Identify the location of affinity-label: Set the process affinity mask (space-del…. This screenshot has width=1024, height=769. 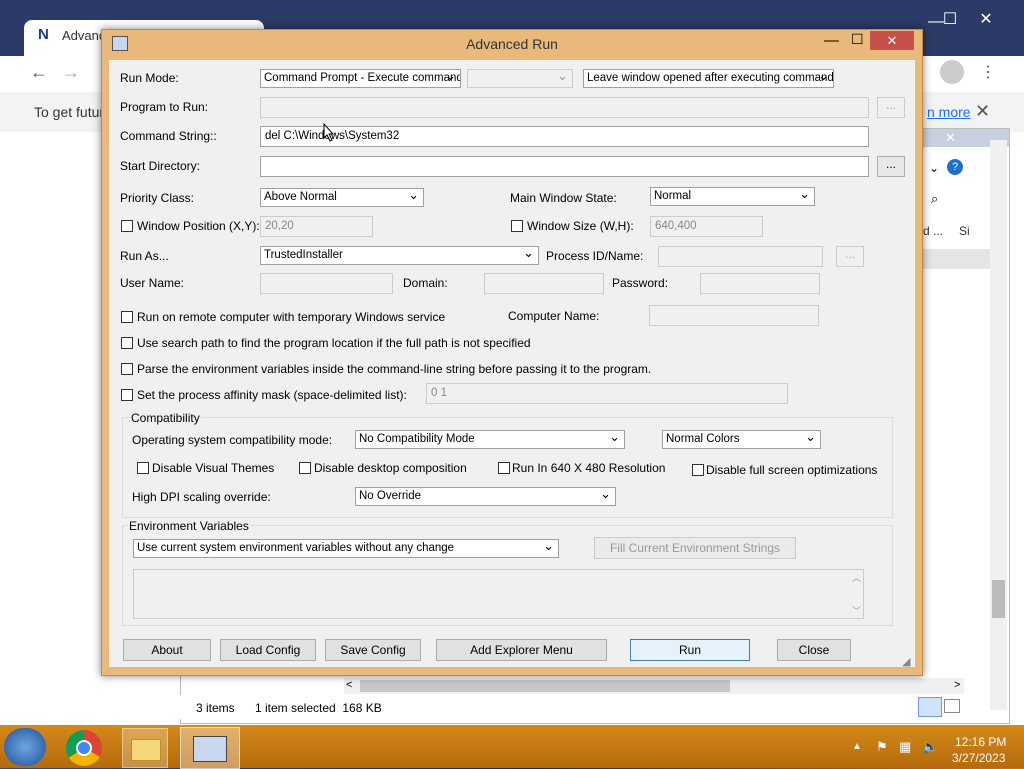
(272, 395).